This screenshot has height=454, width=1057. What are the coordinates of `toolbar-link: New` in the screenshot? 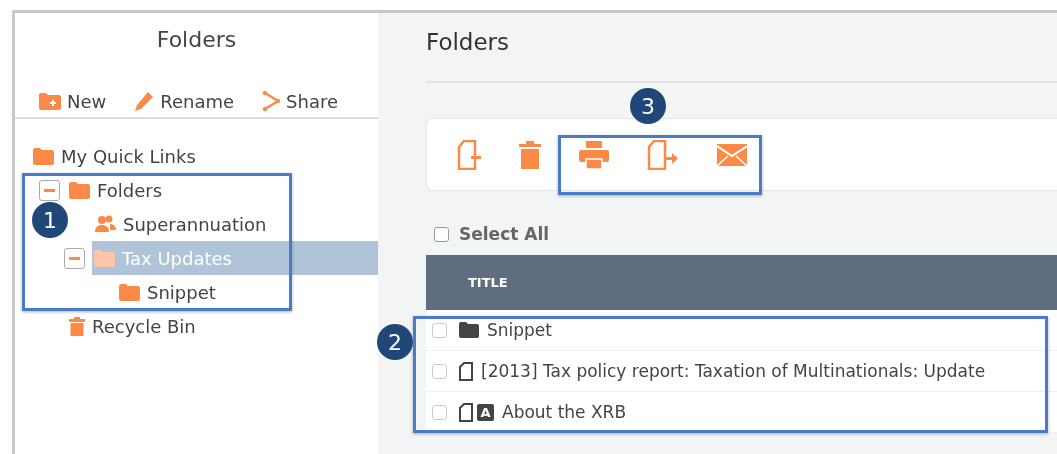 It's located at (73, 101).